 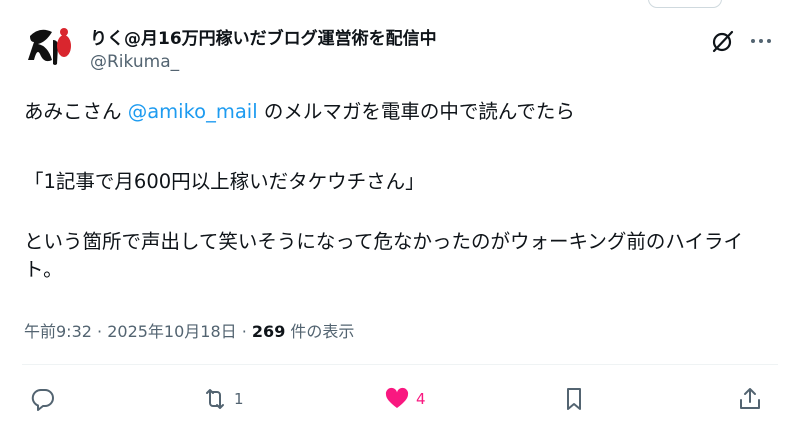 What do you see at coordinates (383, 255) in the screenshot?
I see `tweet-closing: という箇所で声出して笑いそうになって危なかったのがウォーキング前のハイライト。` at bounding box center [383, 255].